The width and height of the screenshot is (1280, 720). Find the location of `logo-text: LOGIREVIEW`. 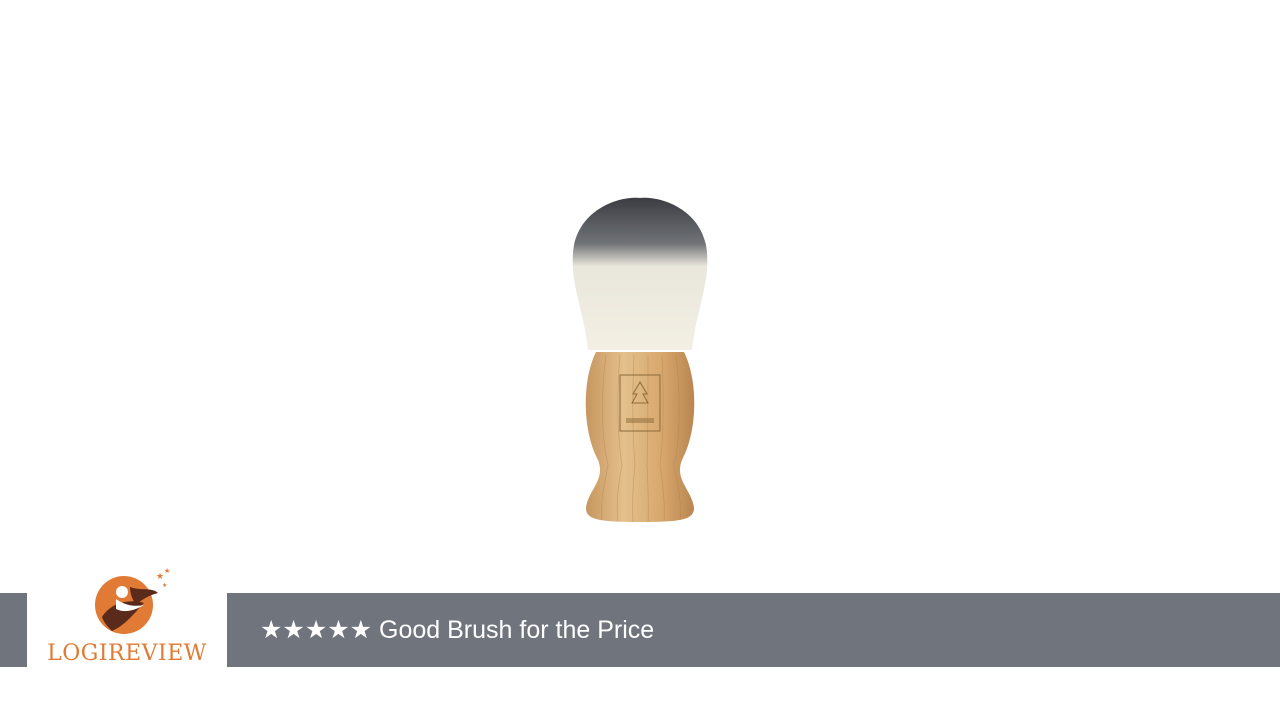

logo-text: LOGIREVIEW is located at coordinates (127, 653).